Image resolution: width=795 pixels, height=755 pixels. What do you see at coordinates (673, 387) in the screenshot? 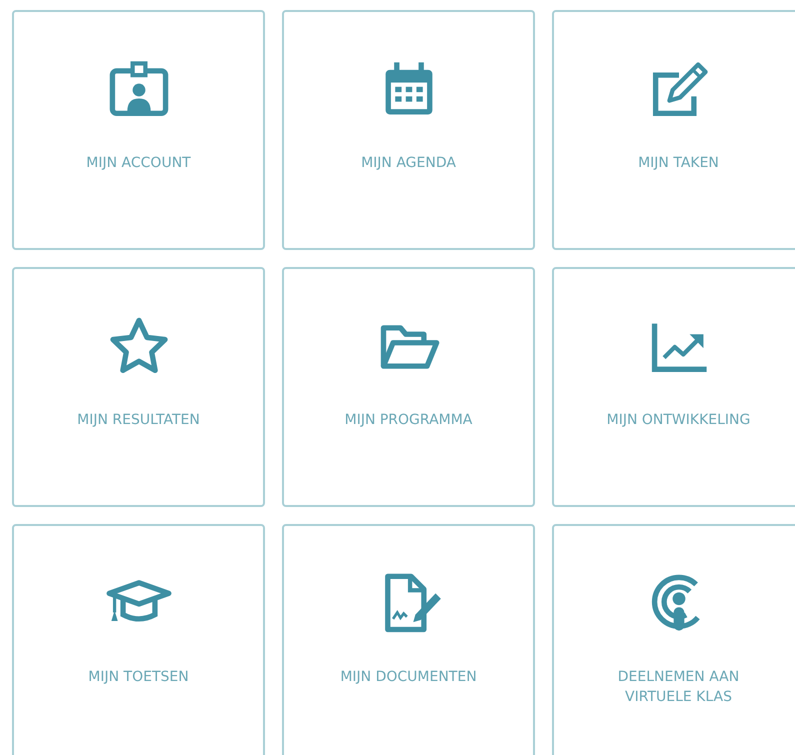
I see `menu-tile: MIJN ONTWIKKELING` at bounding box center [673, 387].